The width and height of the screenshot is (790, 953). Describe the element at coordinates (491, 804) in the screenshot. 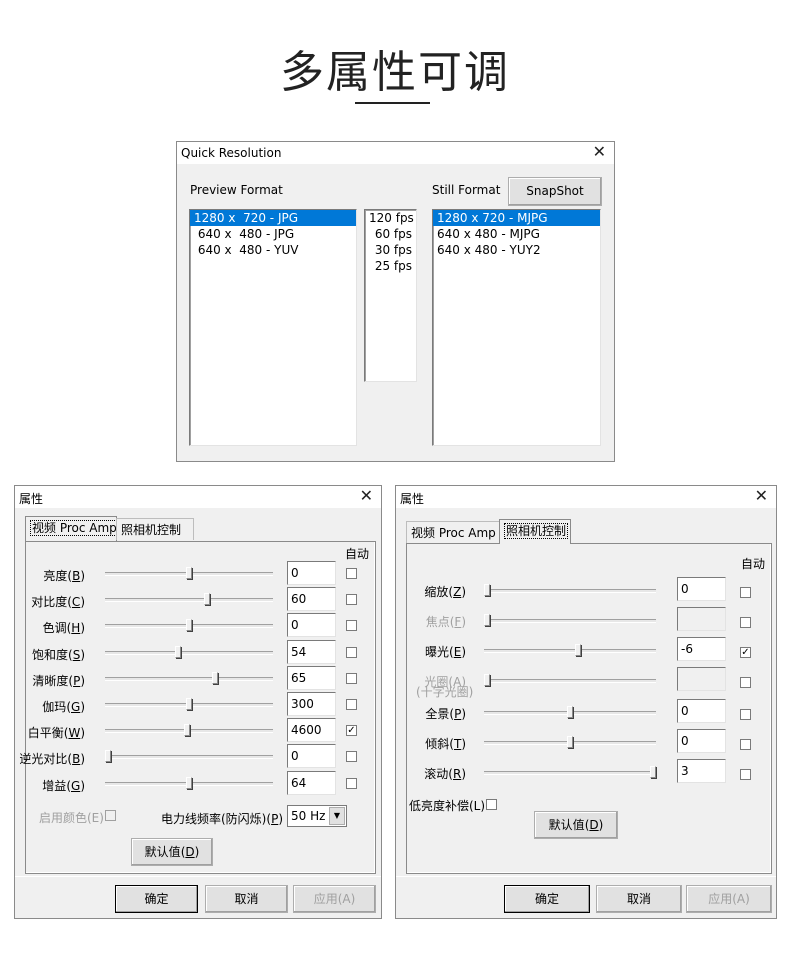

I see `low-light-compensation-checkbox` at that location.